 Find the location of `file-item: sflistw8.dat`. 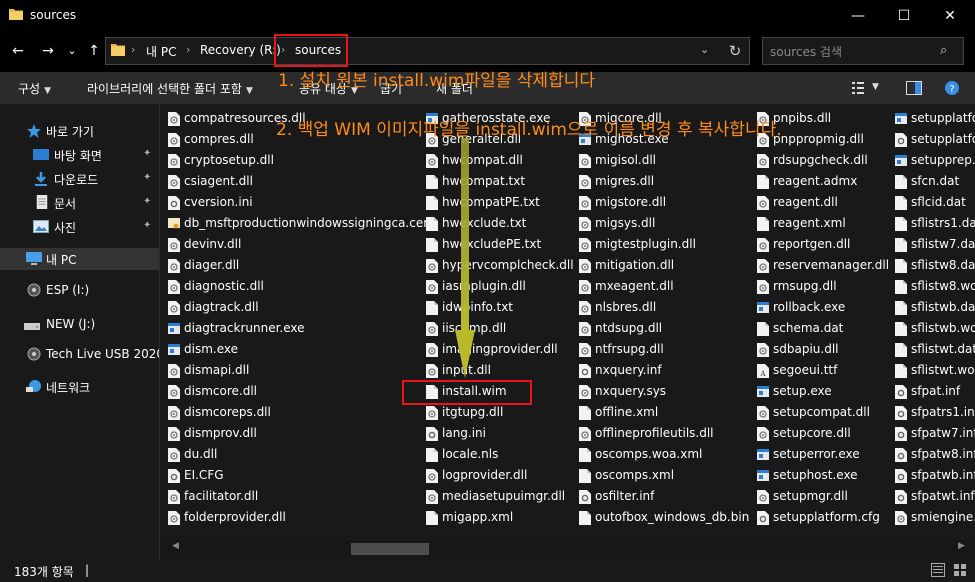

file-item: sflistw8.dat is located at coordinates (935, 266).